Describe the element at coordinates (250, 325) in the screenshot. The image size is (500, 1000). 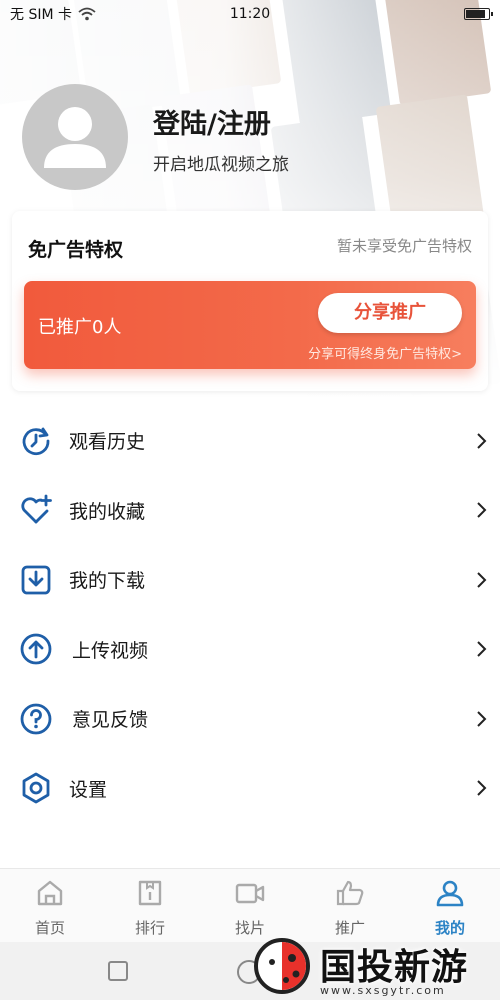
I see `promotion-banner: 已推广0人 分享推广 分享可得终身免广告特权>` at that location.